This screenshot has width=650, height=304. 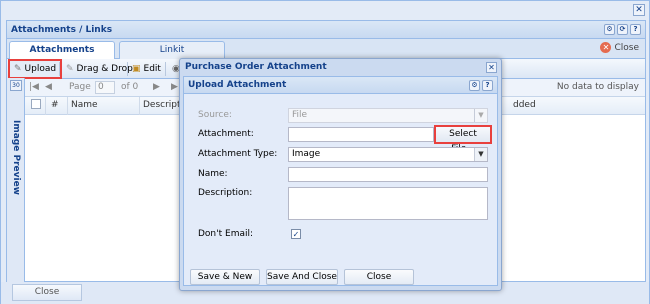 I want to click on description-textarea, so click(x=388, y=203).